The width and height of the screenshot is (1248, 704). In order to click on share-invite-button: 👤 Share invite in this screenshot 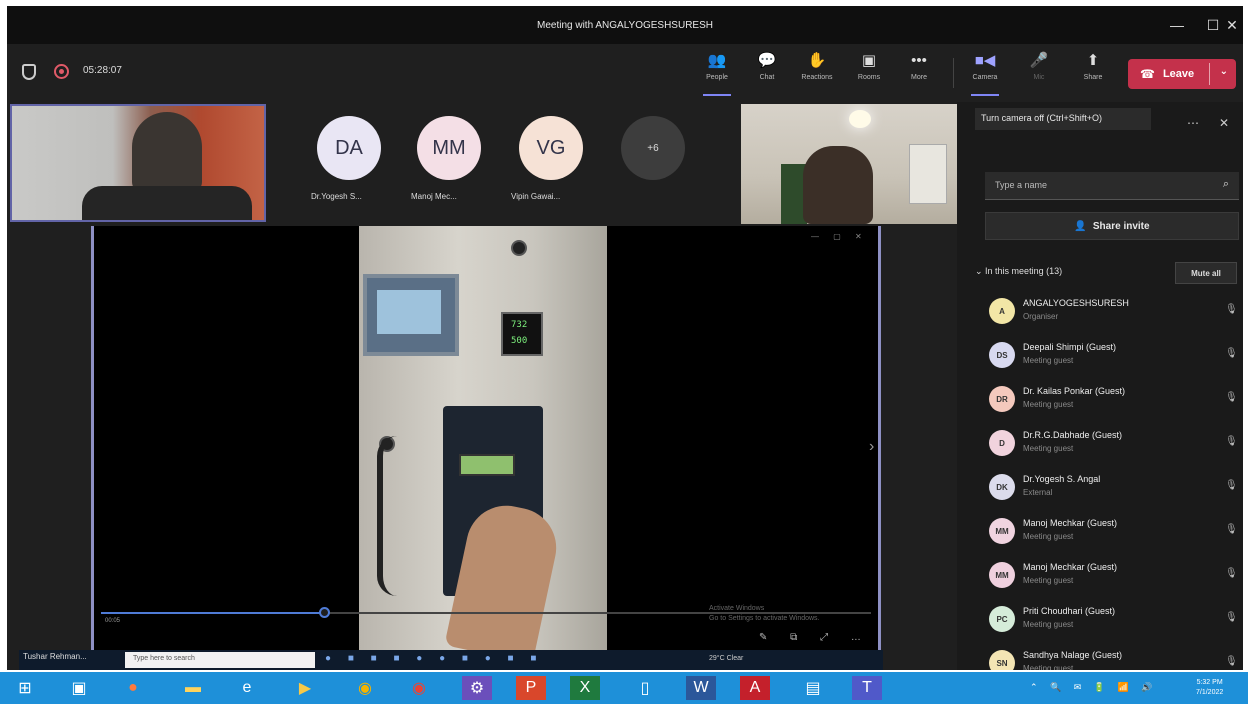, I will do `click(1112, 226)`.